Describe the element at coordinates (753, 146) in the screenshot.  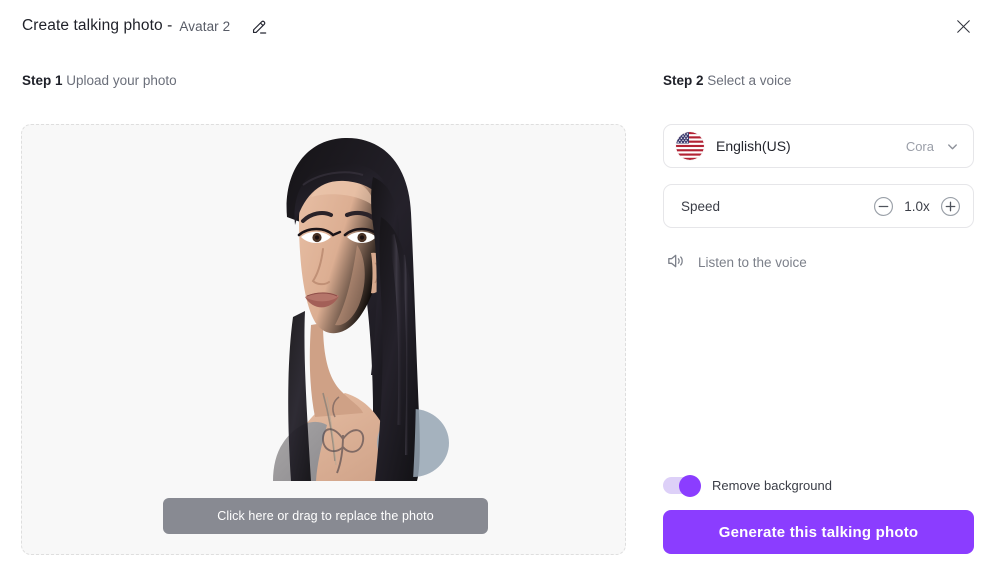
I see `voice-language-label: English(US)` at that location.